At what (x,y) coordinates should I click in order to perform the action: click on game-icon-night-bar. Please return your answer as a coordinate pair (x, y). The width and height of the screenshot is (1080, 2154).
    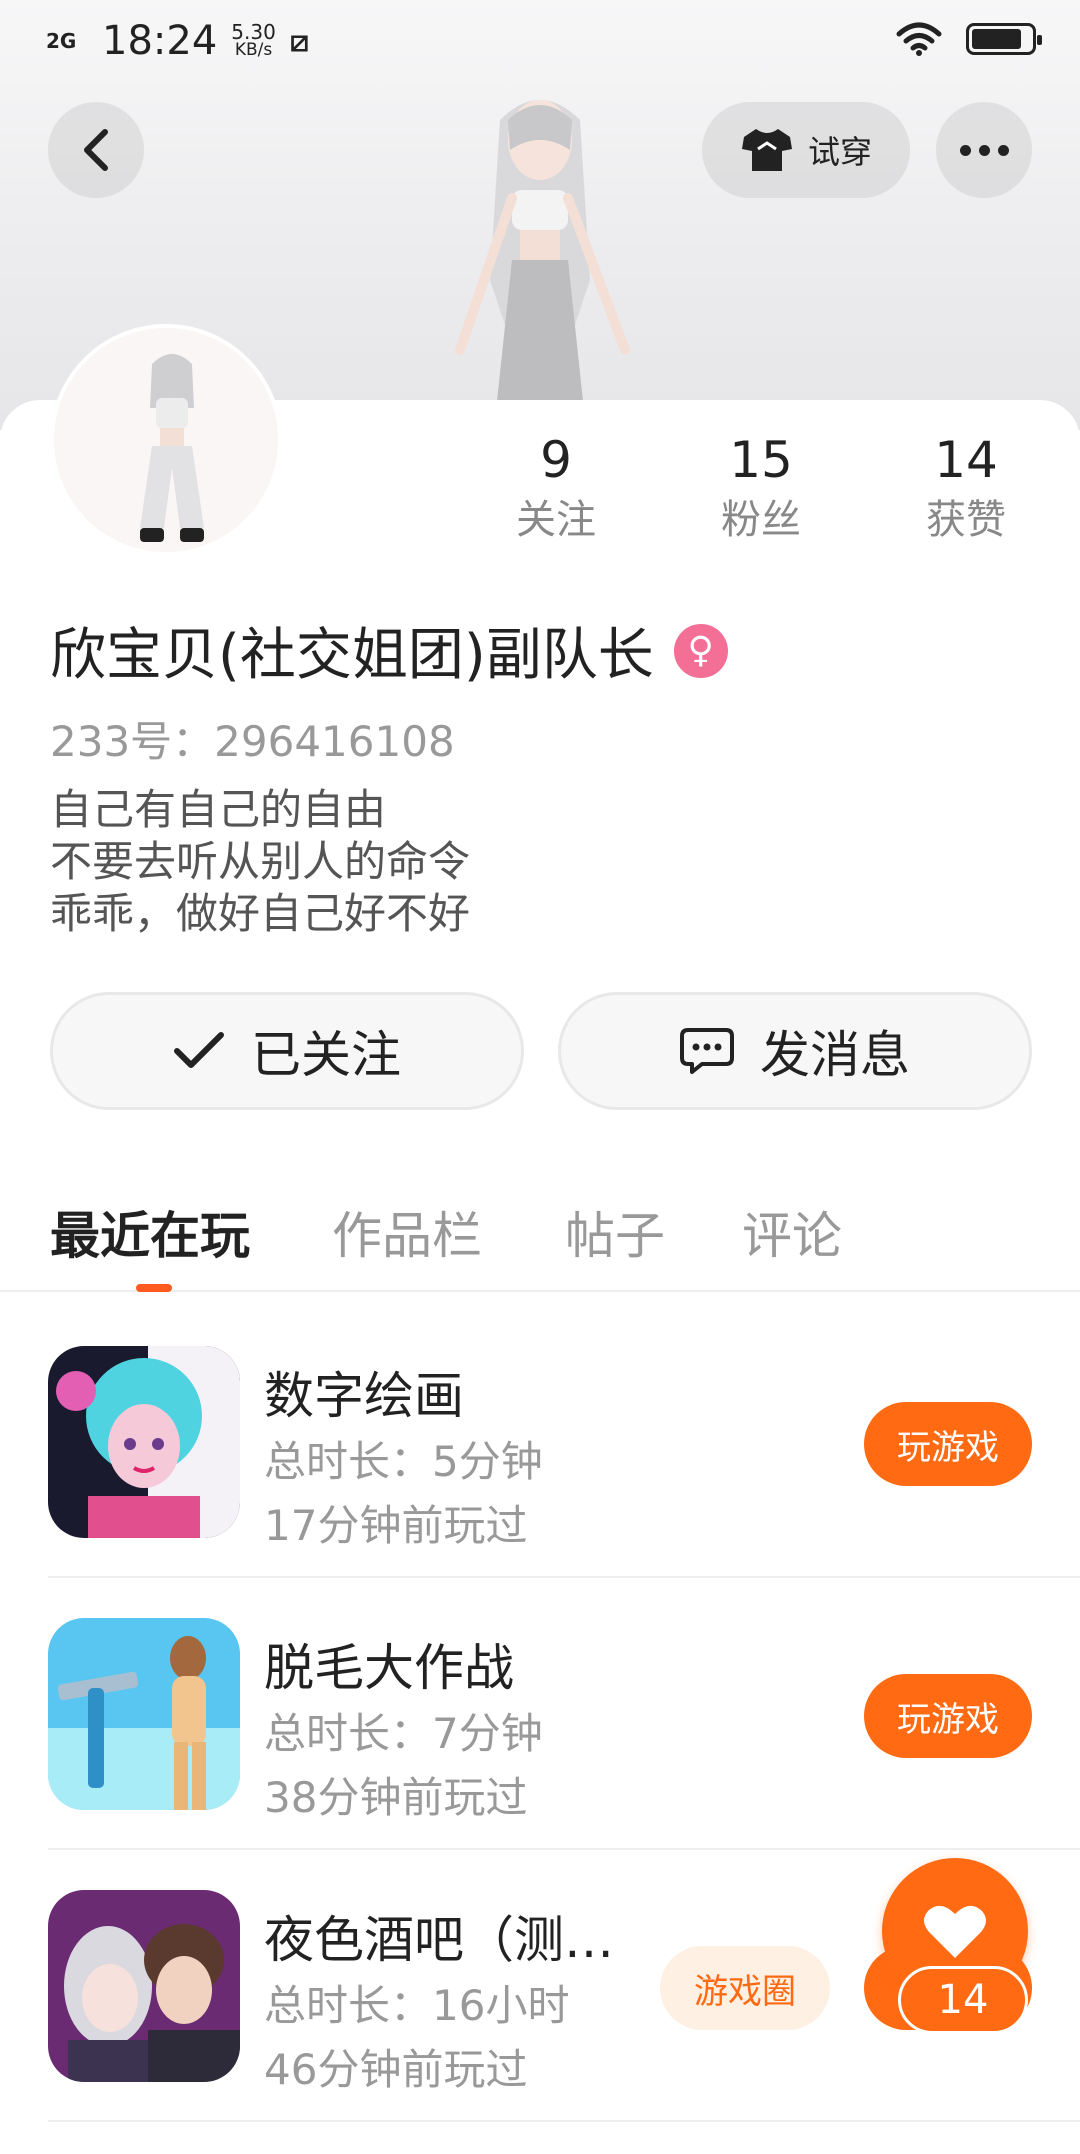
    Looking at the image, I should click on (144, 1986).